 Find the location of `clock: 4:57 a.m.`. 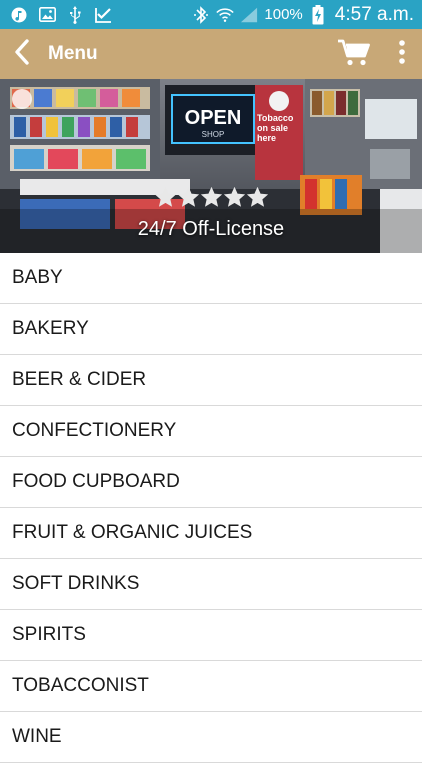

clock: 4:57 a.m. is located at coordinates (374, 14).